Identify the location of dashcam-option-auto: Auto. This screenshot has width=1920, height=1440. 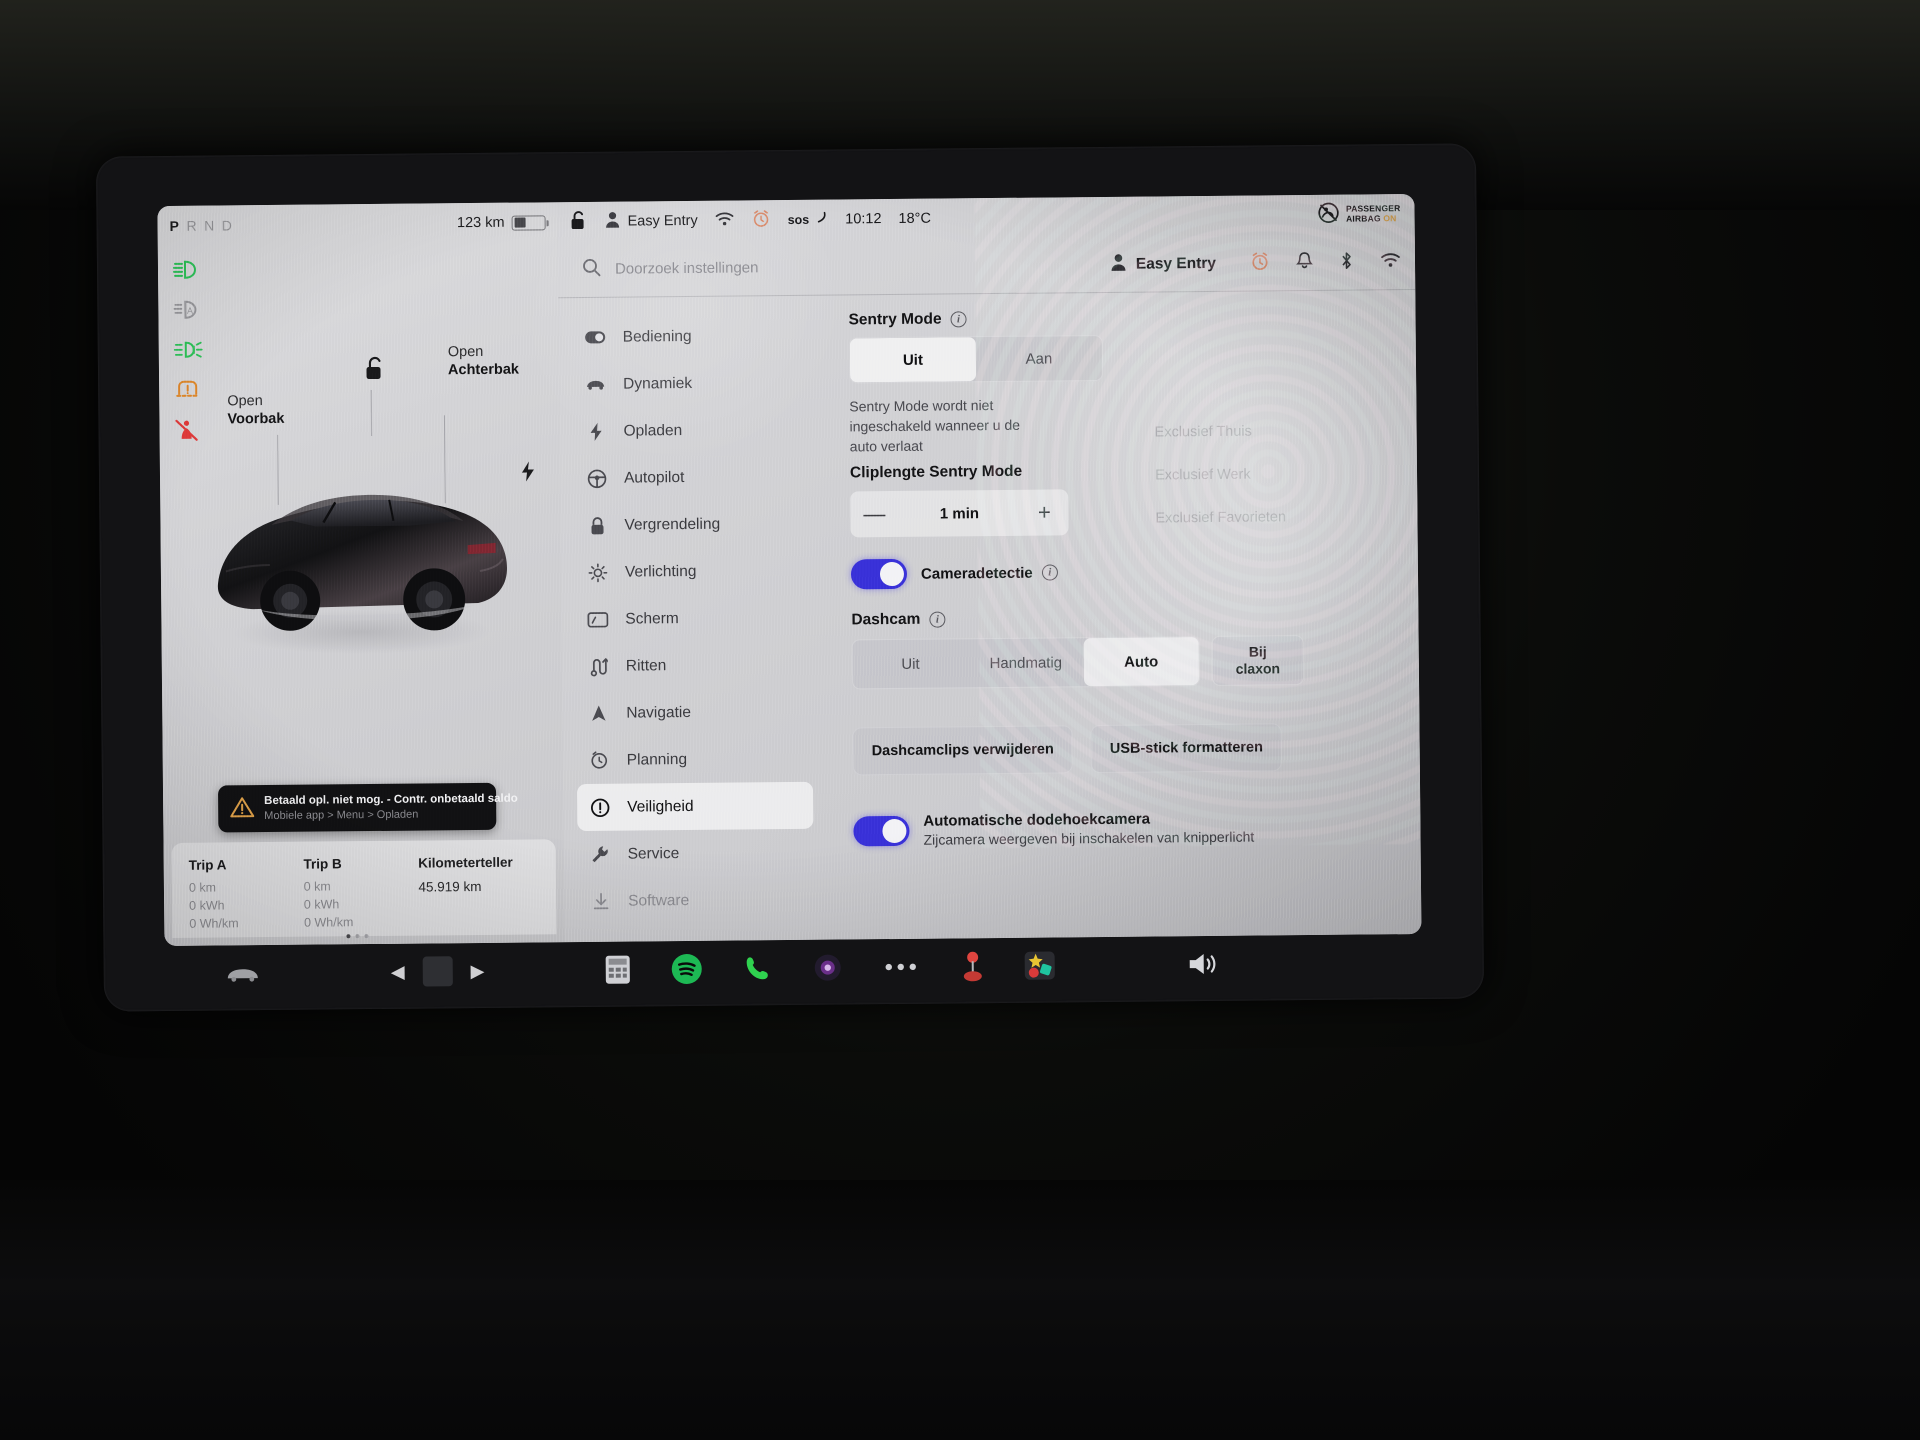
(1141, 662).